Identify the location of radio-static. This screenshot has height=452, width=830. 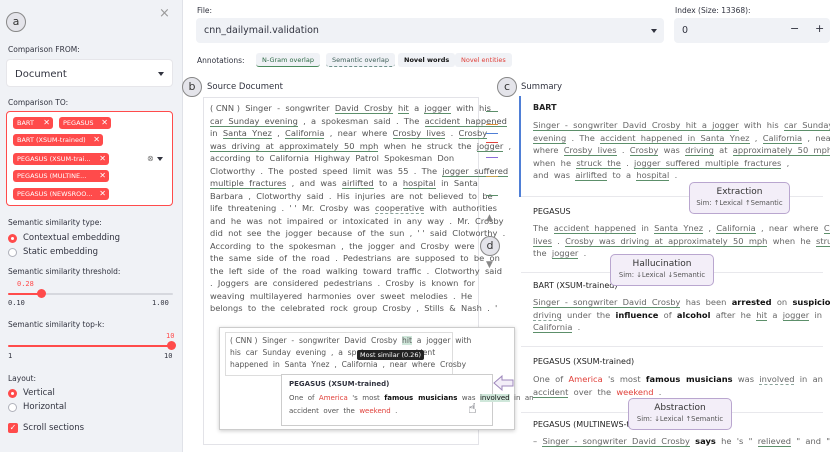
(12, 252).